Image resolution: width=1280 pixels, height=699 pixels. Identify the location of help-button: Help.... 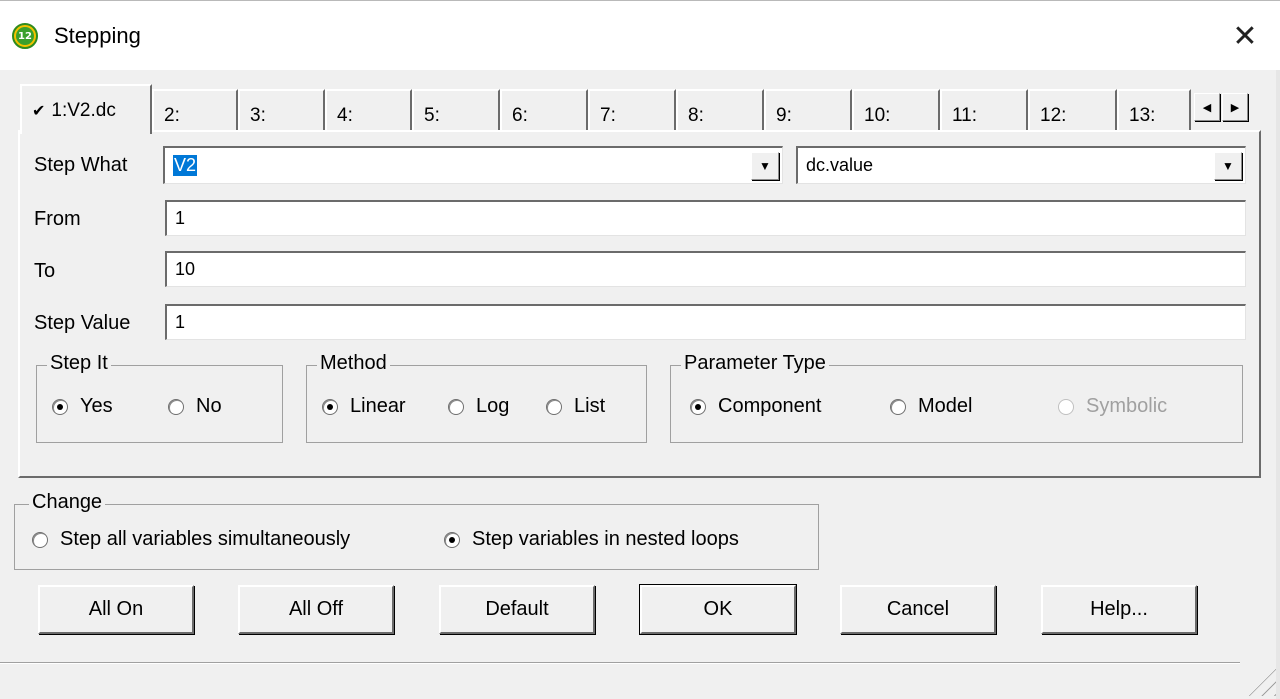
(1119, 609).